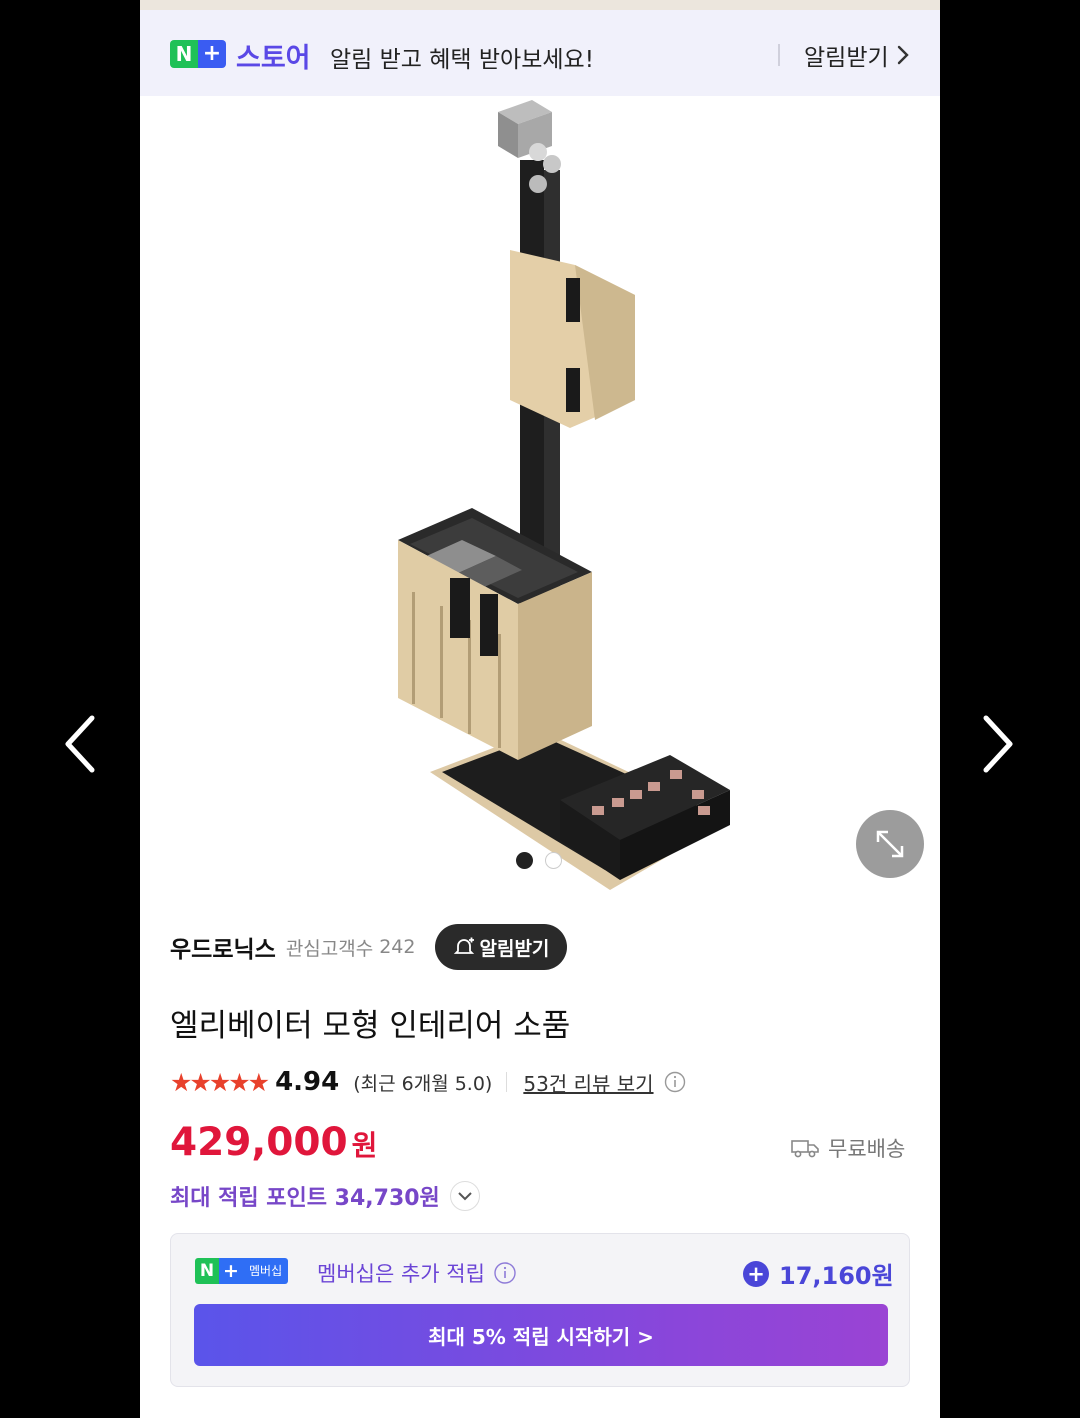  Describe the element at coordinates (184, 54) in the screenshot. I see `logo-n: N` at that location.